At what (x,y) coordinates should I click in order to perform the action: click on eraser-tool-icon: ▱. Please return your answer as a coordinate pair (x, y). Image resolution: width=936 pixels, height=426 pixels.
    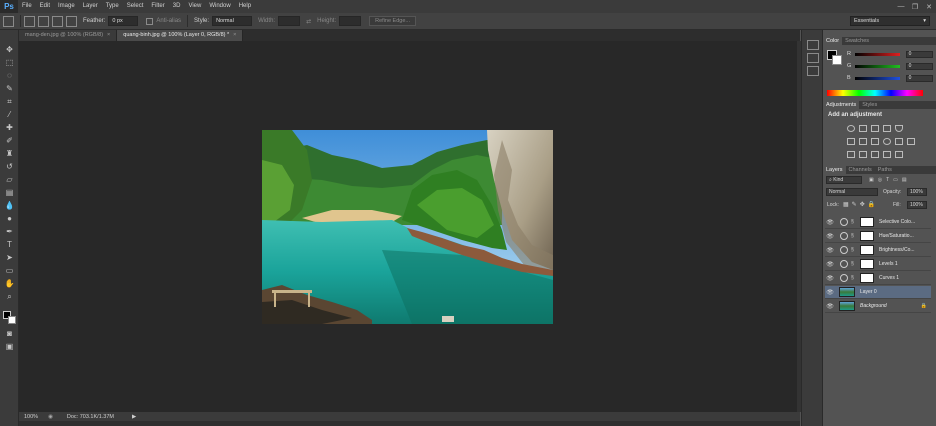
    Looking at the image, I should click on (9, 179).